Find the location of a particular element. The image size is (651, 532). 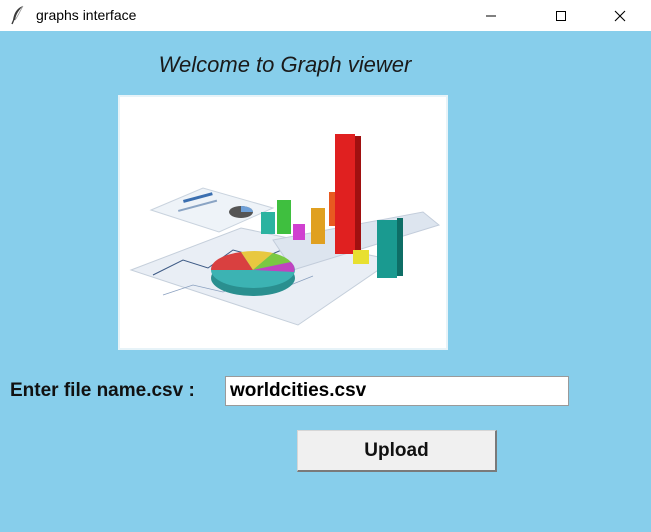

file-name-input is located at coordinates (397, 391).